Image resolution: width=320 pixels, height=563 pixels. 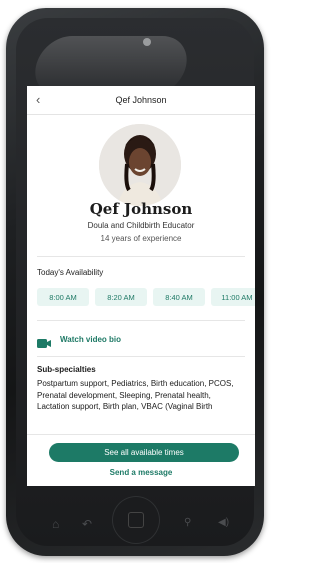 What do you see at coordinates (141, 225) in the screenshot?
I see `profile-role: Doula and Childbirth Educator` at bounding box center [141, 225].